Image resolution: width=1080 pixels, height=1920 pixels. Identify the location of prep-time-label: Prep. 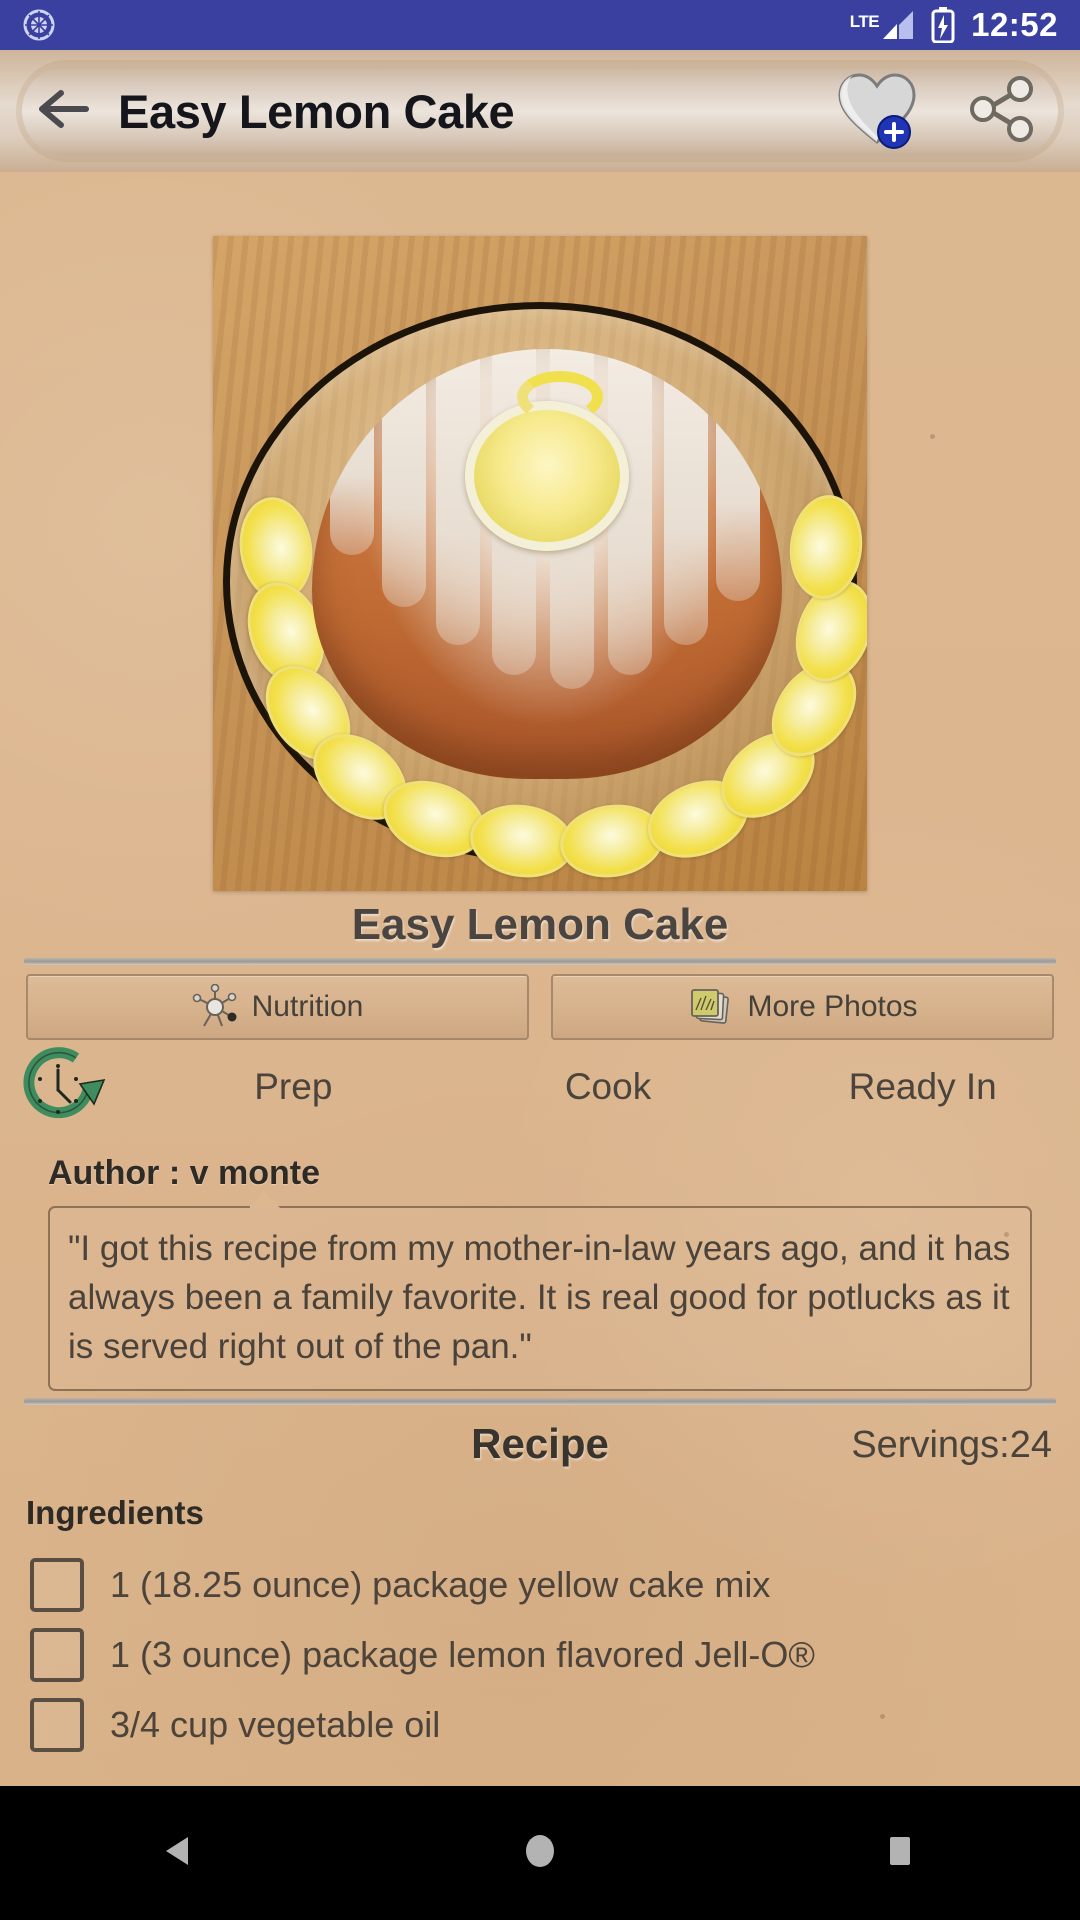
(293, 1086).